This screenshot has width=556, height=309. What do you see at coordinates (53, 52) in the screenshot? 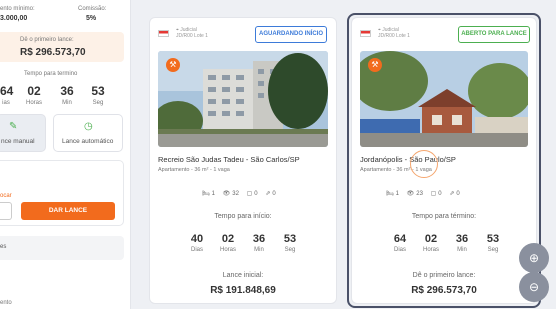
I see `first-bid-value: R$ 296.573,70` at bounding box center [53, 52].